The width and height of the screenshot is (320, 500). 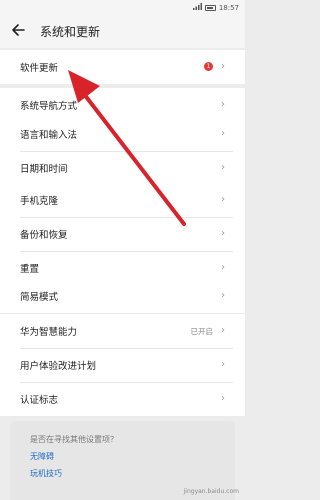 I want to click on status-time: 18:57, so click(x=228, y=7).